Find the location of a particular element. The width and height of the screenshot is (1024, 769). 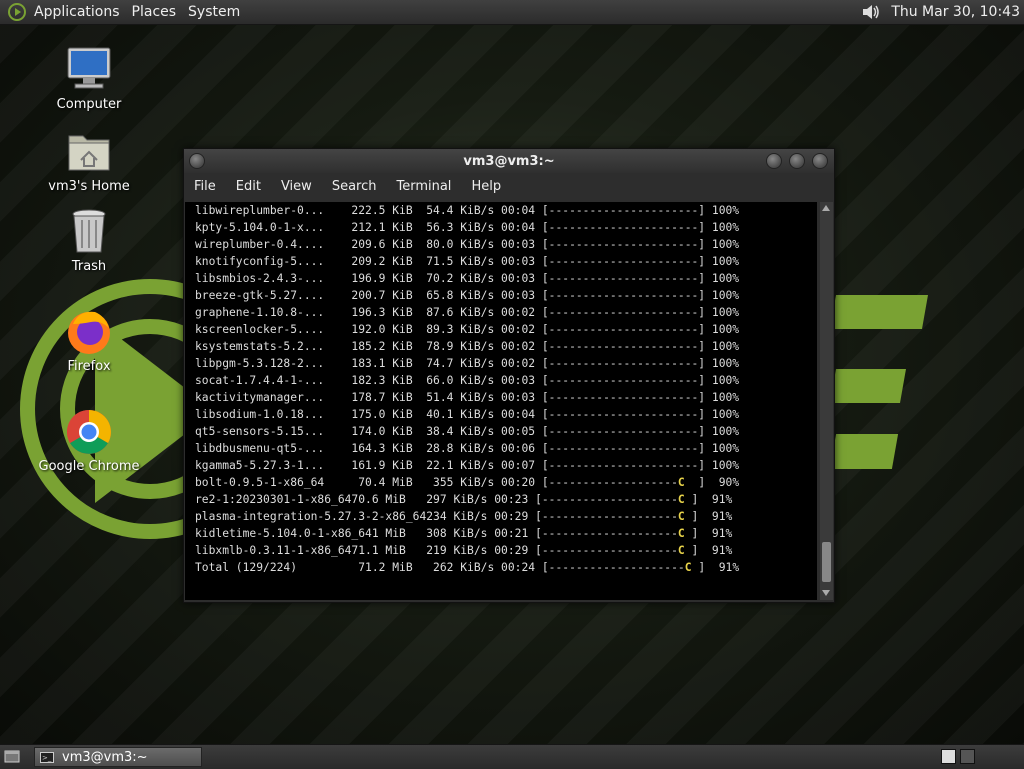

desktop-icon-computer: Computer is located at coordinates (89, 79).